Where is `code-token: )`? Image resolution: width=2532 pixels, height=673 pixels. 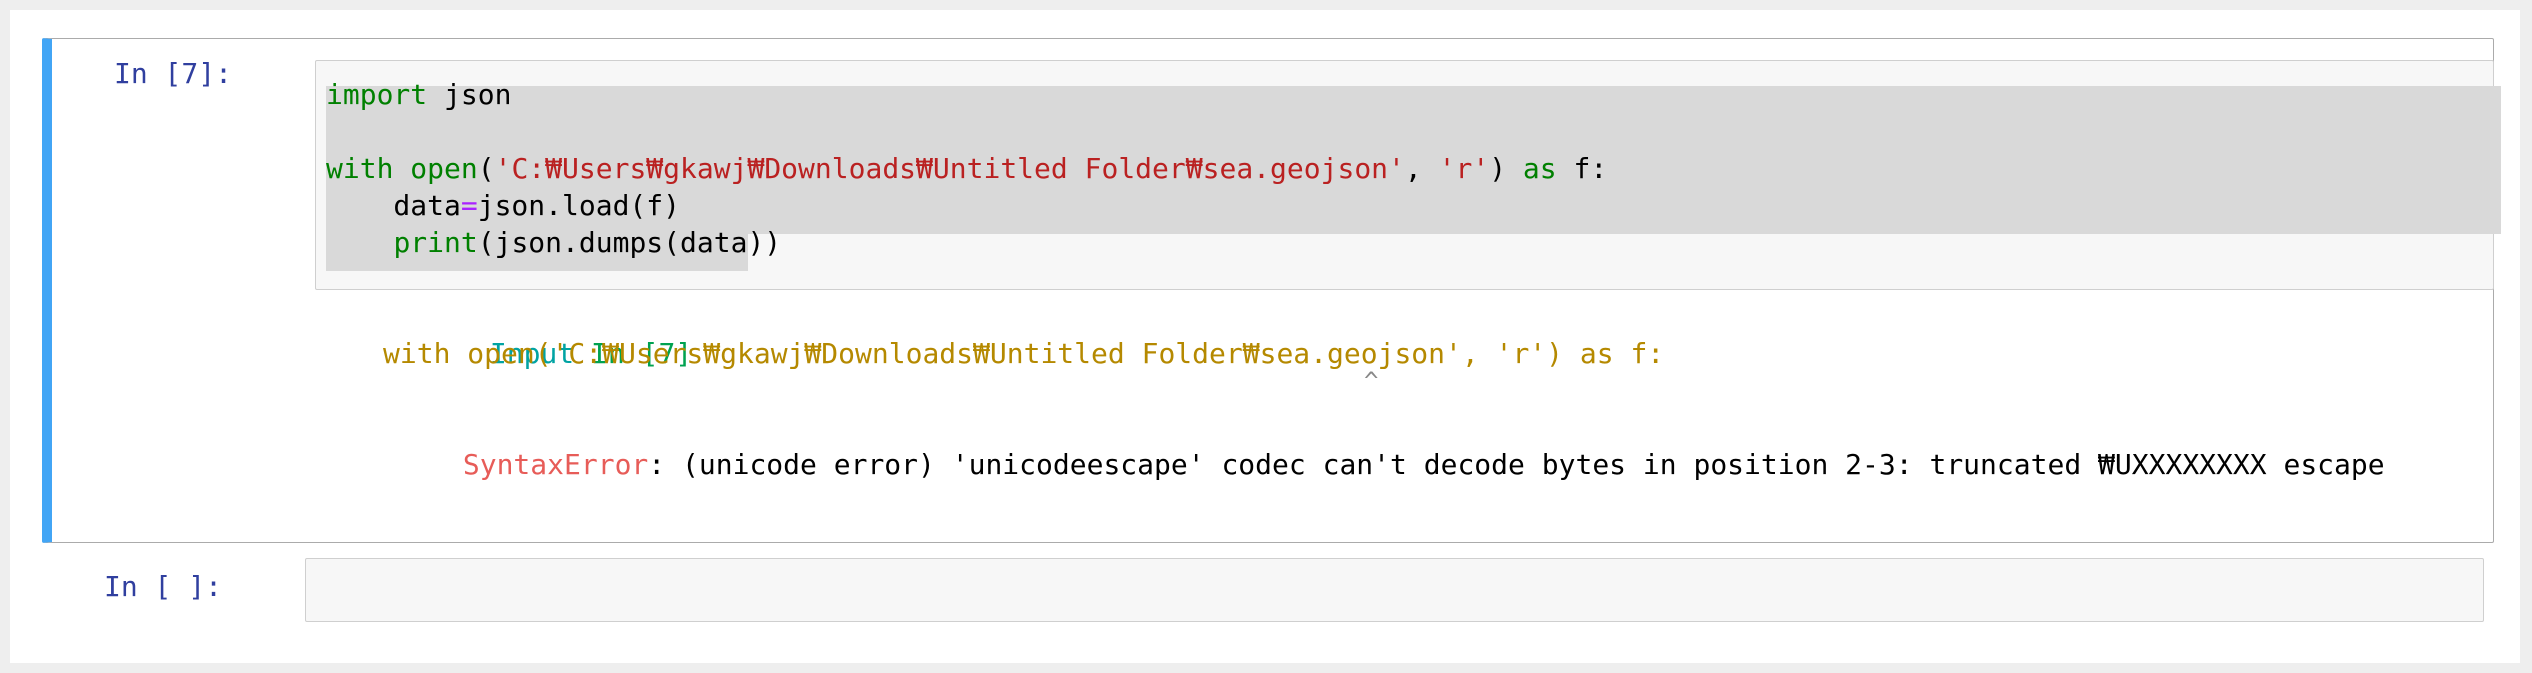
code-token: ) is located at coordinates (1506, 168).